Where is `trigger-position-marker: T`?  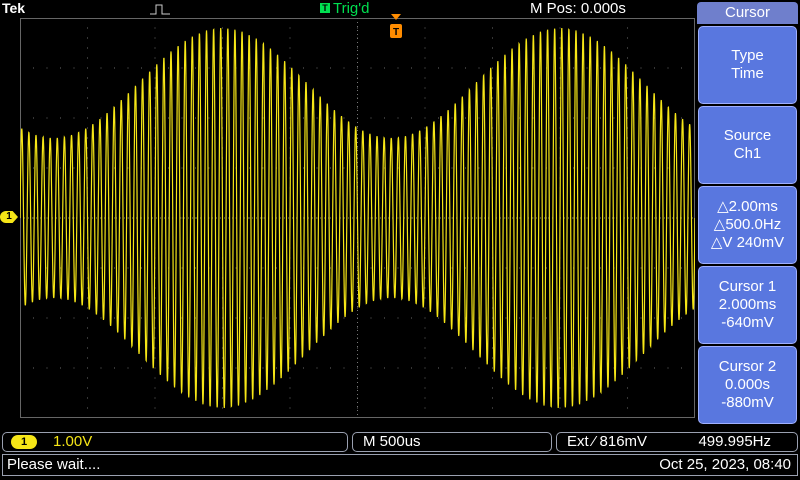 trigger-position-marker: T is located at coordinates (396, 27).